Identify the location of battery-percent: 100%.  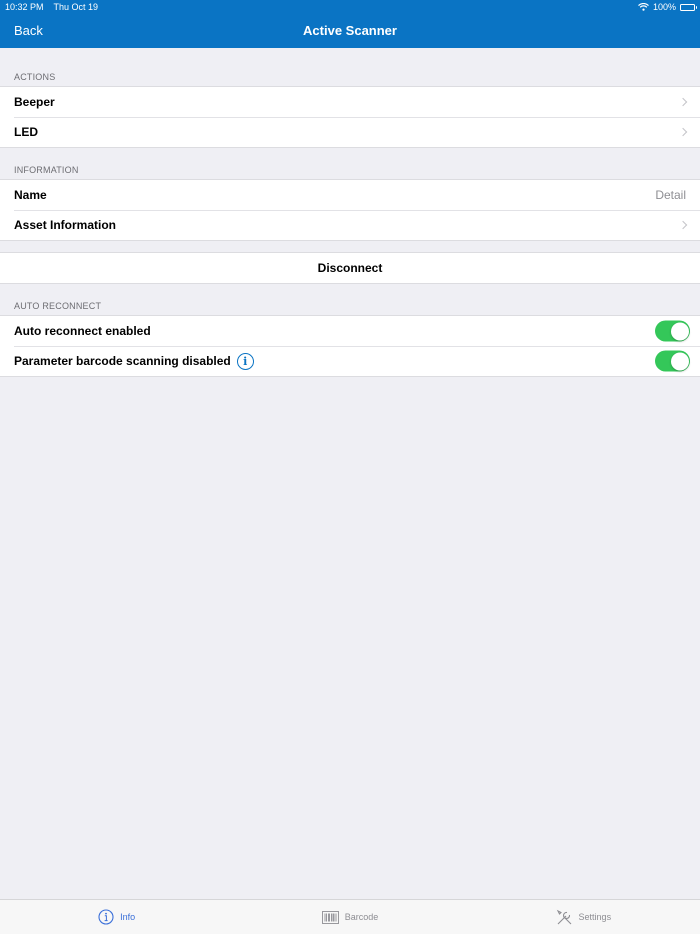
(664, 7).